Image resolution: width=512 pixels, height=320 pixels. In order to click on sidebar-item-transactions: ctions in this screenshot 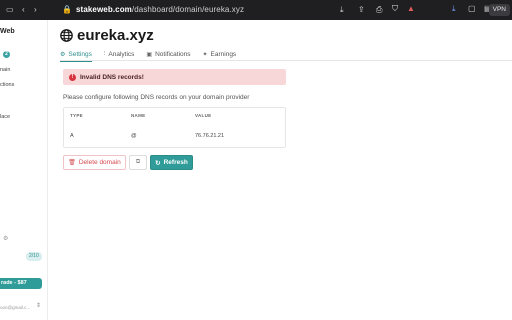, I will do `click(7, 85)`.